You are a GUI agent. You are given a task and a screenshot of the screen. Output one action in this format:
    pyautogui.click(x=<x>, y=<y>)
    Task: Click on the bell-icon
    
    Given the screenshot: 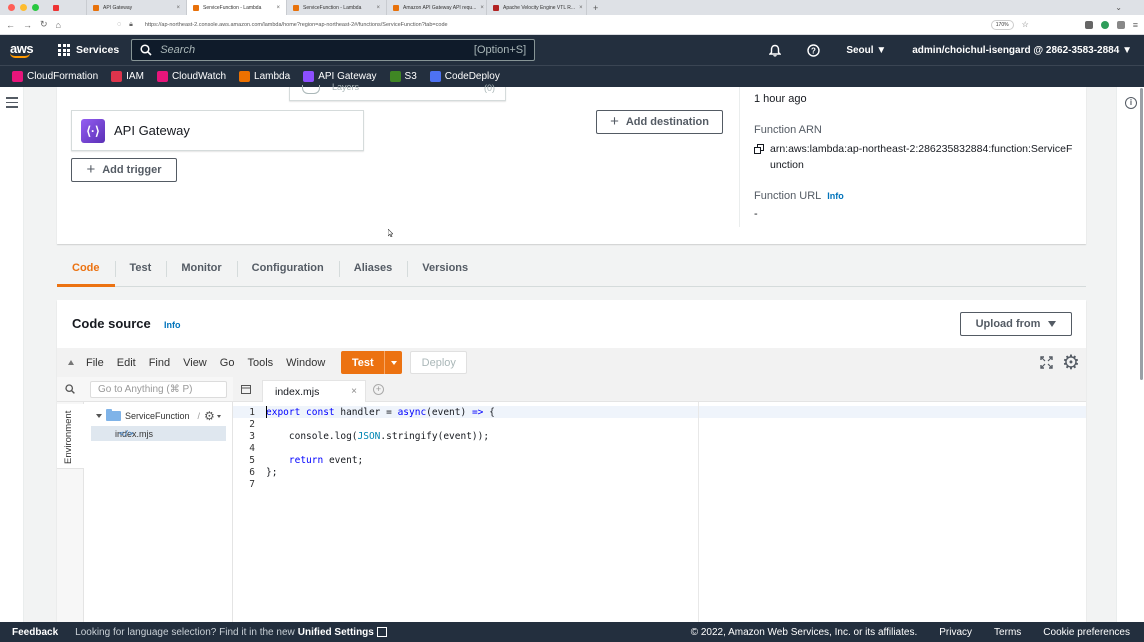 What is the action you would take?
    pyautogui.click(x=775, y=50)
    